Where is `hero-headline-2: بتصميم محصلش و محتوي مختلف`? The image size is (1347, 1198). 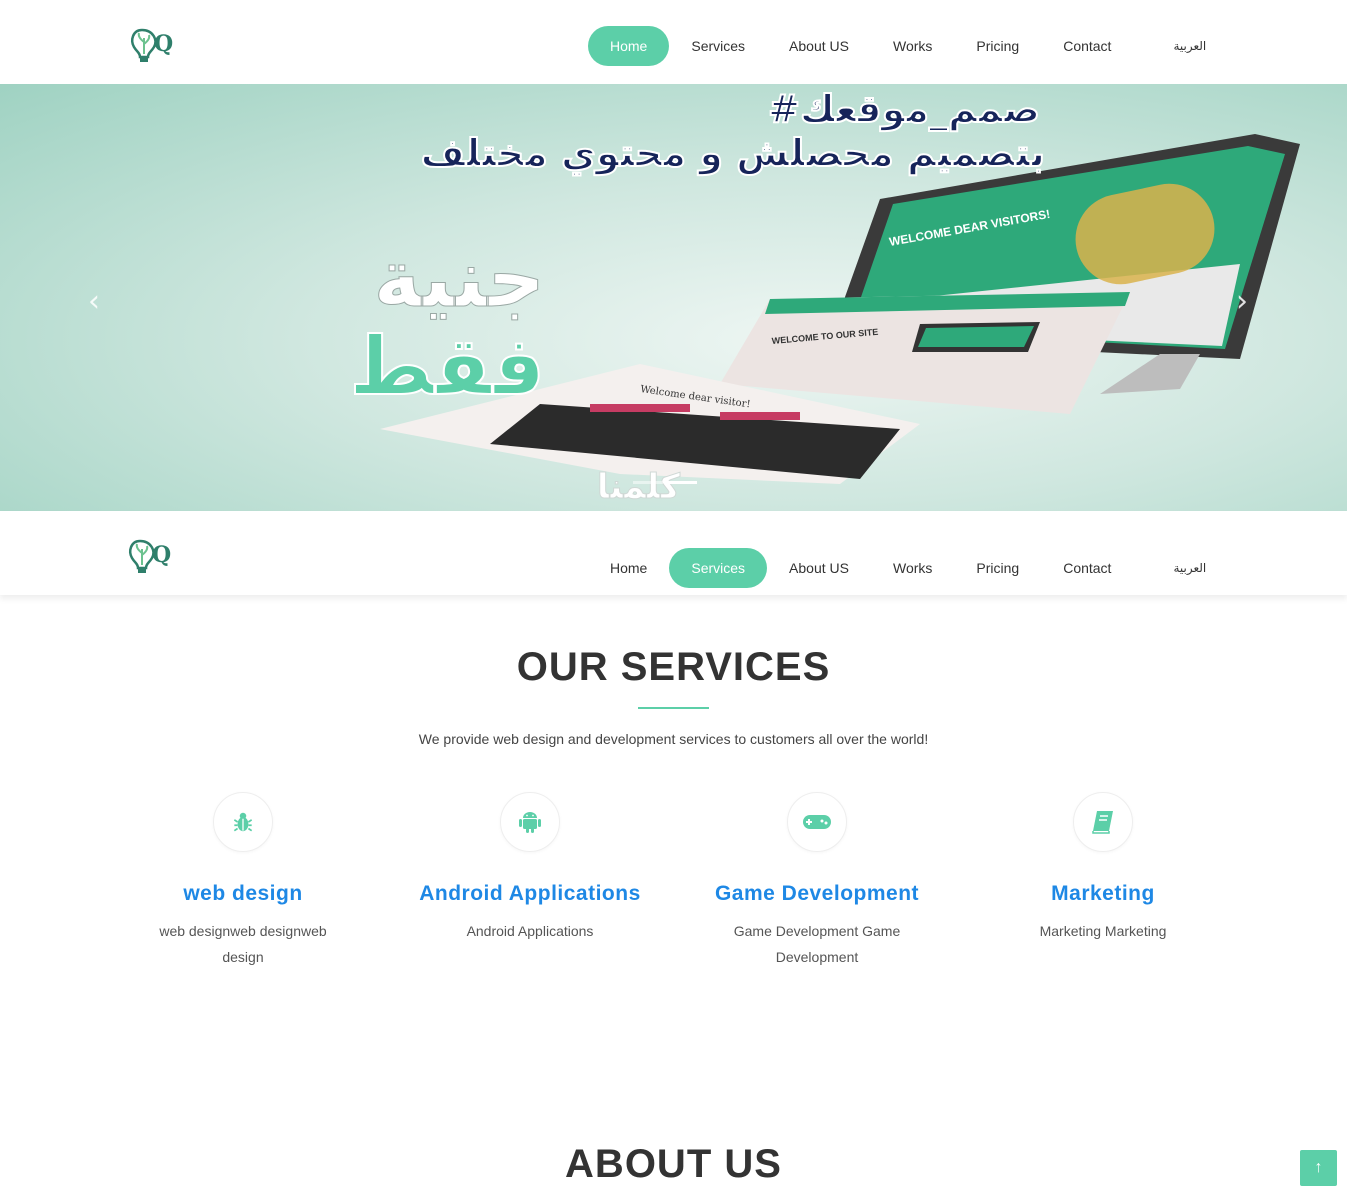 hero-headline-2: بتصميم محصلش و محتوي مختلف is located at coordinates (733, 153).